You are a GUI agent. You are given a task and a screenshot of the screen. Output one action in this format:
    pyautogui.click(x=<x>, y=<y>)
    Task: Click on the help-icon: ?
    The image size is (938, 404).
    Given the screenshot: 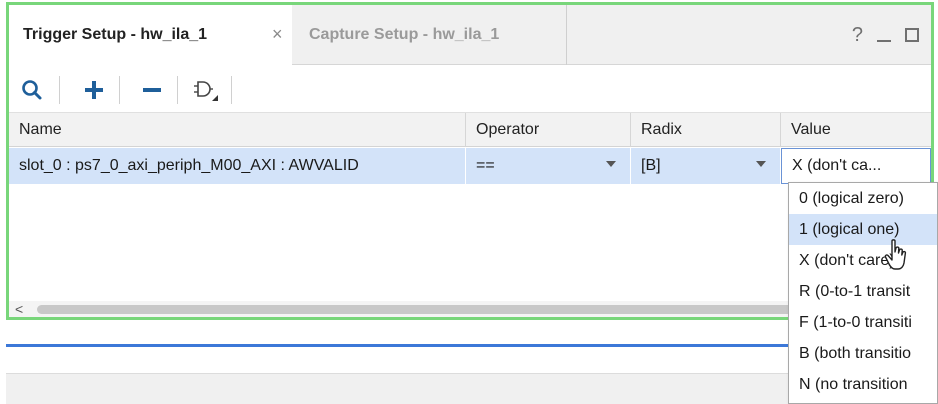 What is the action you would take?
    pyautogui.click(x=857, y=35)
    